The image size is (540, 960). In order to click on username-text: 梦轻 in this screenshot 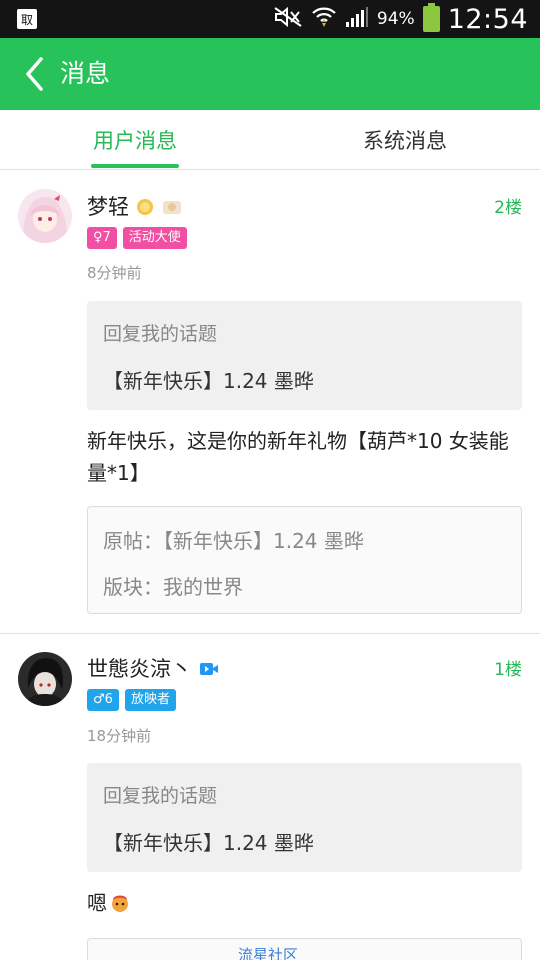, I will do `click(108, 207)`.